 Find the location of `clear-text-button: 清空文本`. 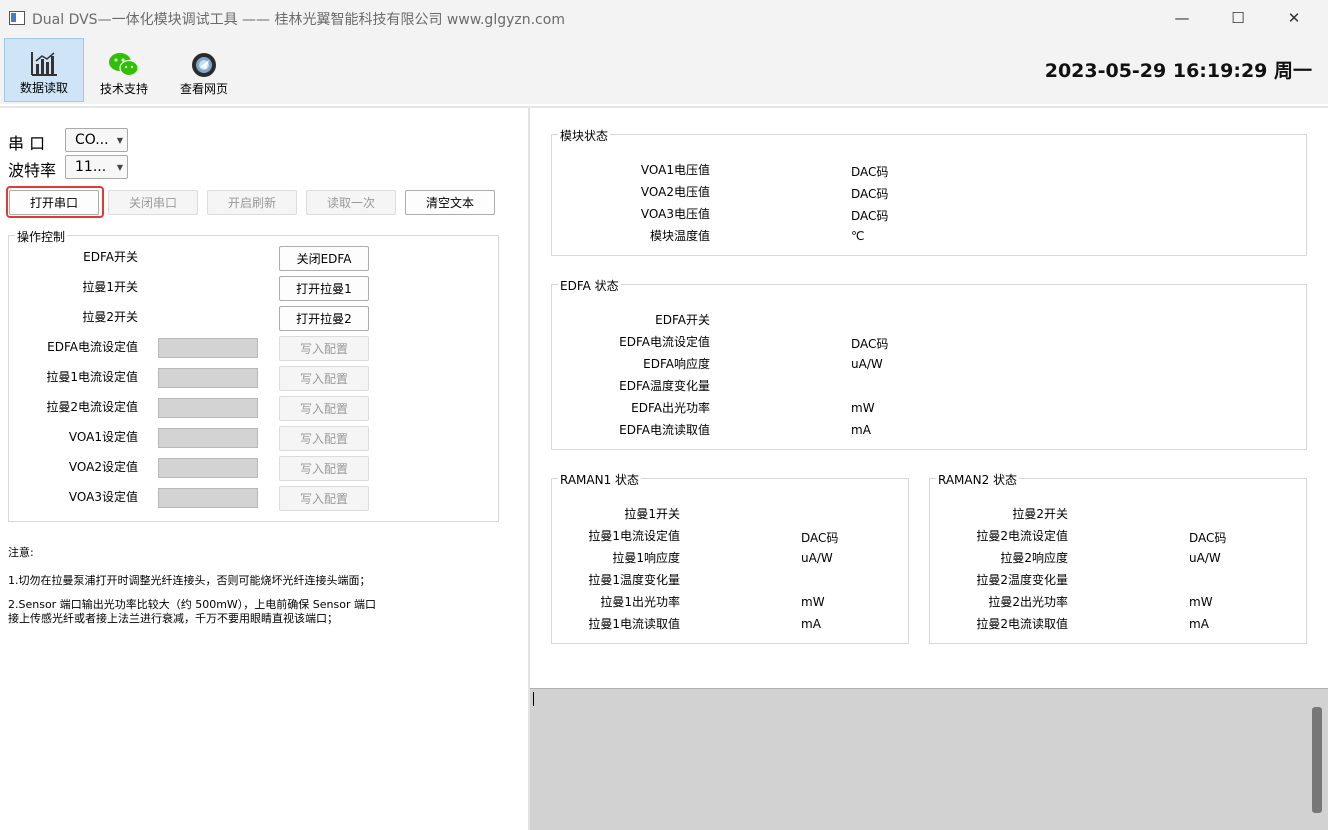

clear-text-button: 清空文本 is located at coordinates (450, 202).